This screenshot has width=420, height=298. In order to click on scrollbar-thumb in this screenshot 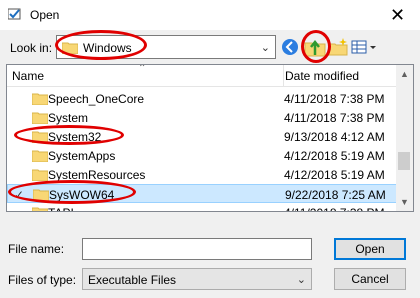, I will do `click(404, 161)`.